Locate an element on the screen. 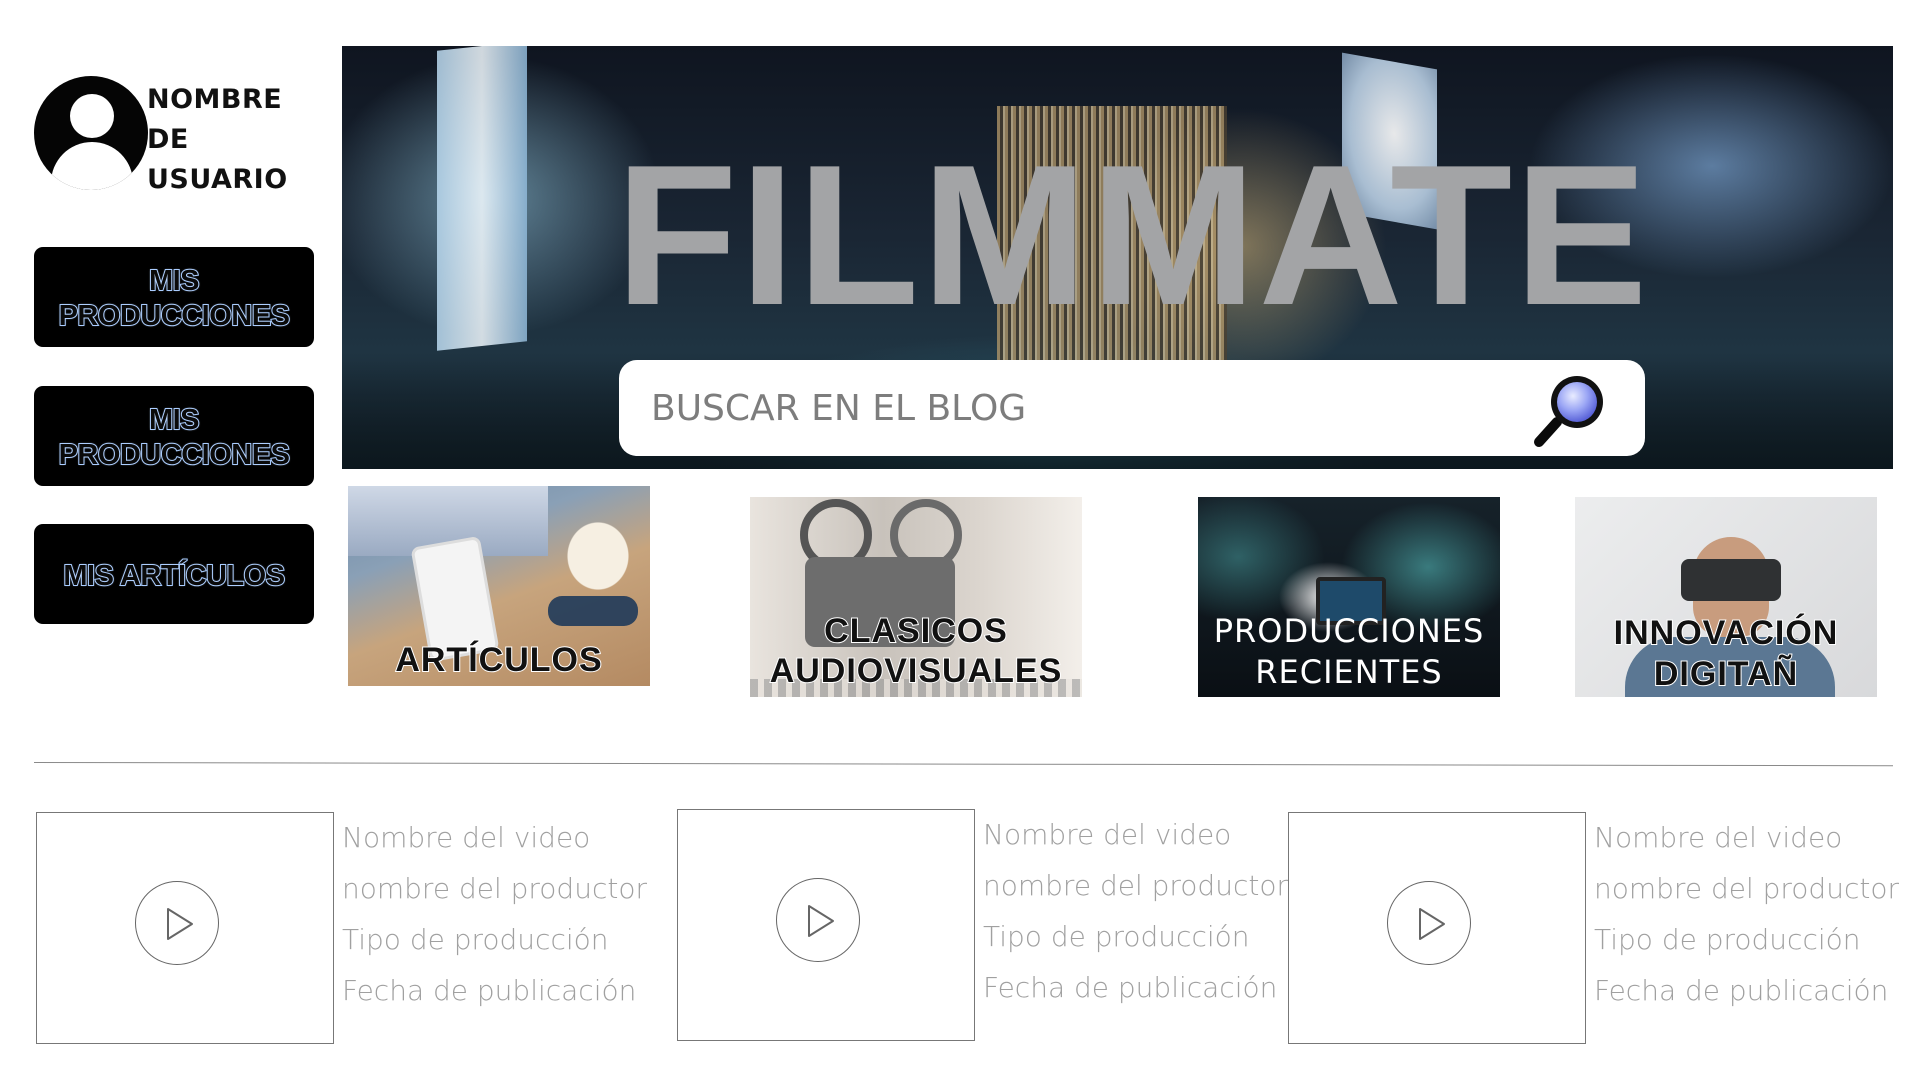 The width and height of the screenshot is (1920, 1080). category-articles: ARTÍCULOS is located at coordinates (499, 586).